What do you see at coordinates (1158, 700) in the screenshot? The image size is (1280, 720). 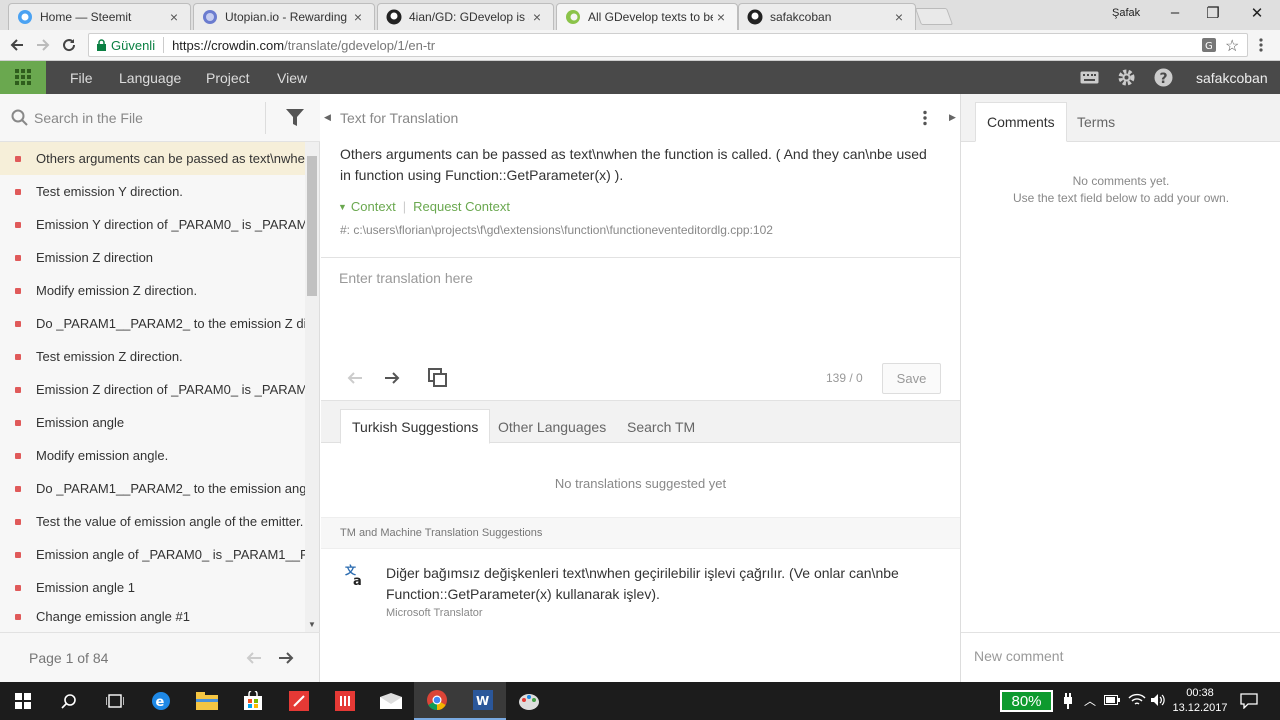 I see `volume-icon` at bounding box center [1158, 700].